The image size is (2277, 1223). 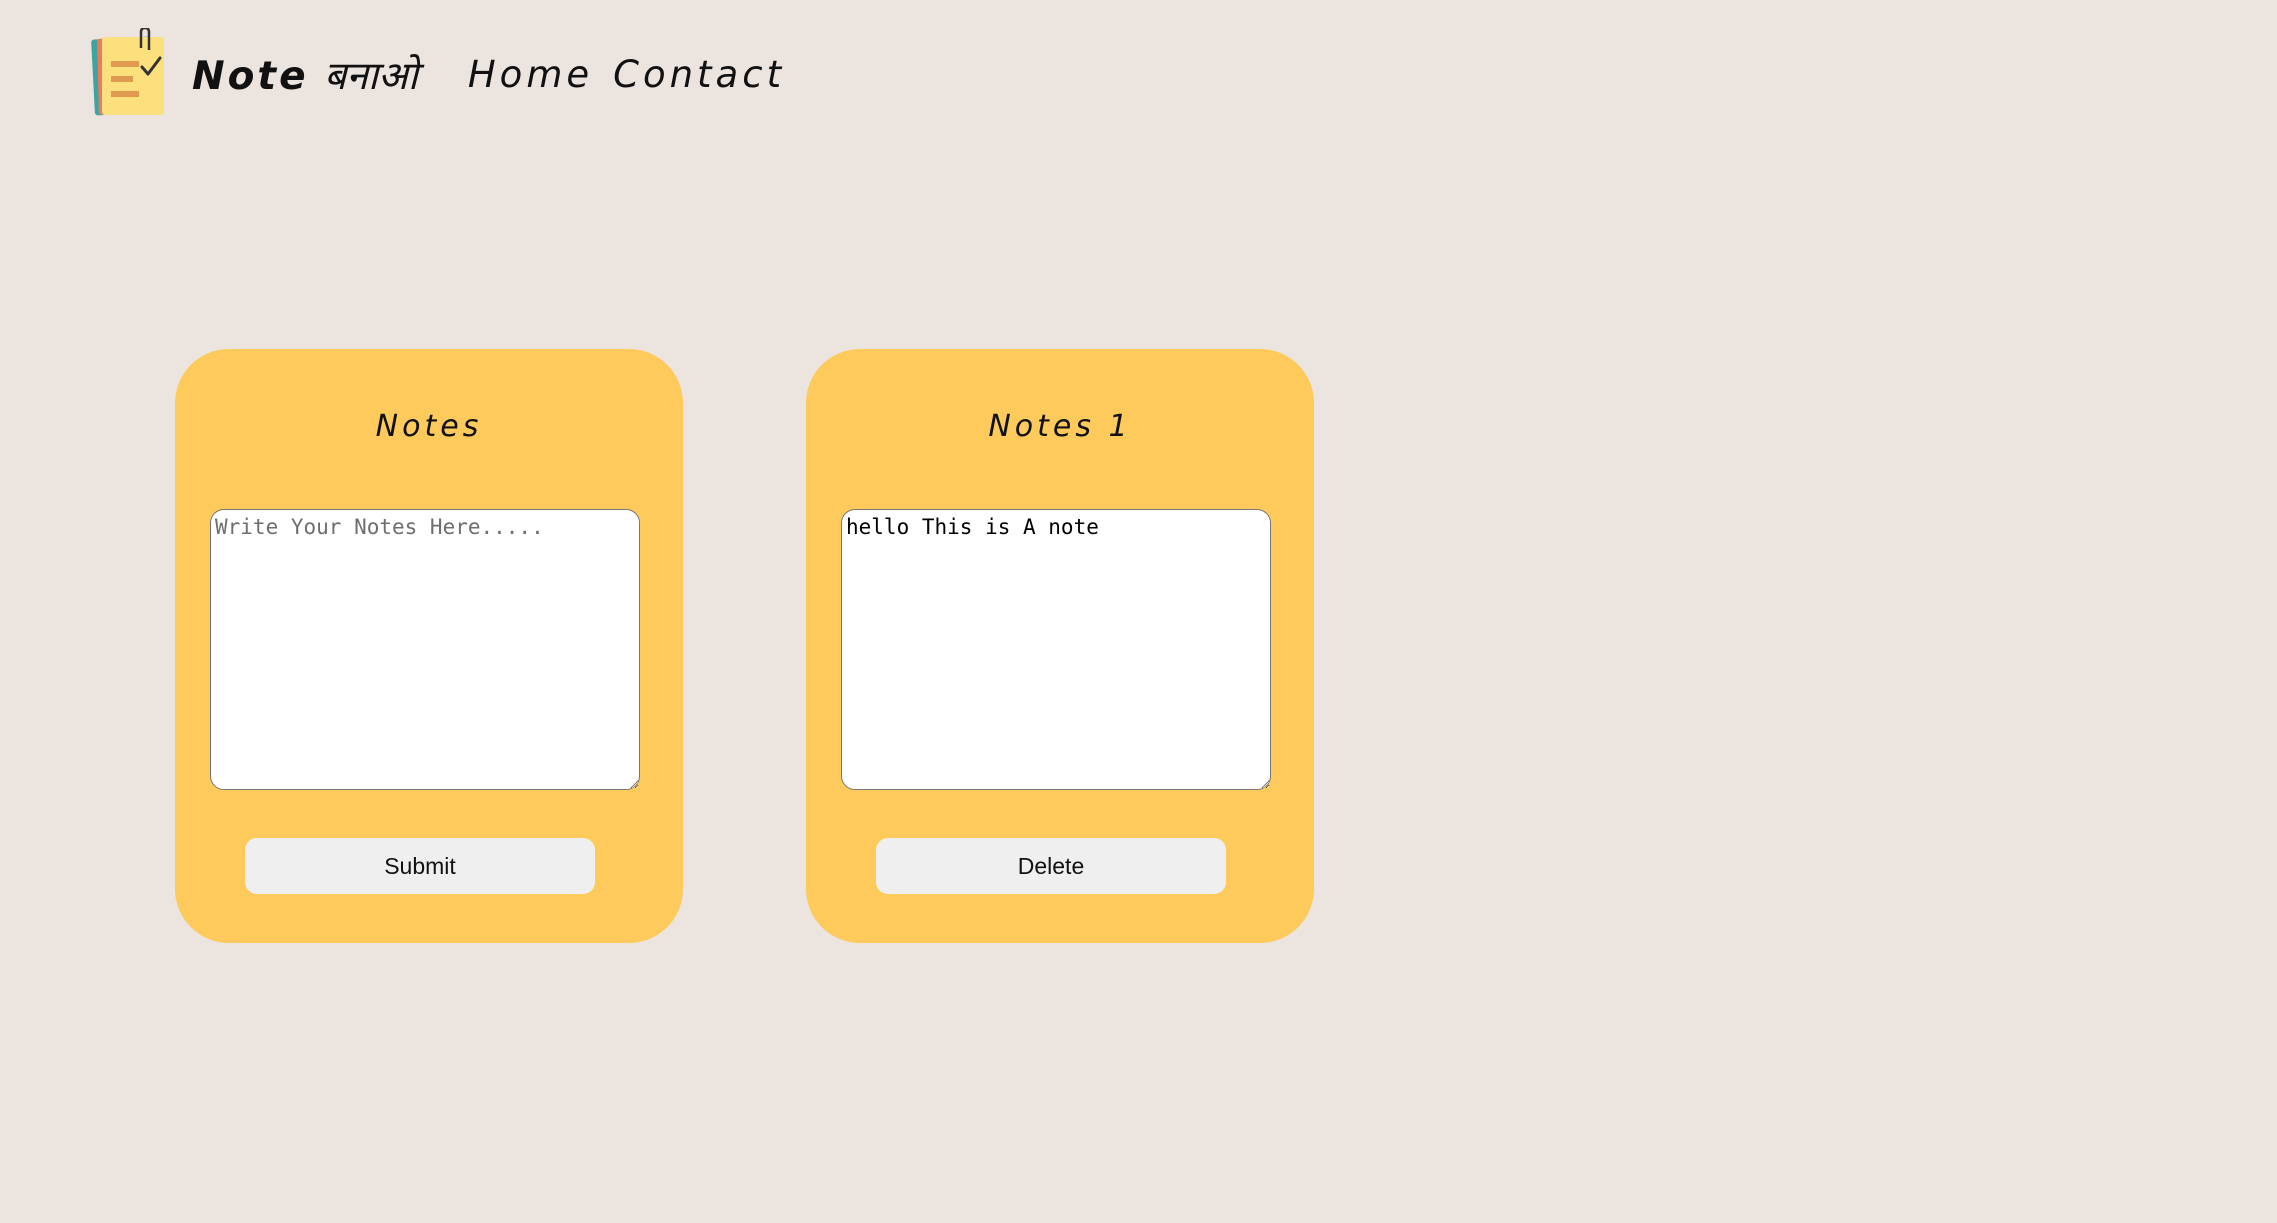 I want to click on new-note-textarea, so click(x=425, y=649).